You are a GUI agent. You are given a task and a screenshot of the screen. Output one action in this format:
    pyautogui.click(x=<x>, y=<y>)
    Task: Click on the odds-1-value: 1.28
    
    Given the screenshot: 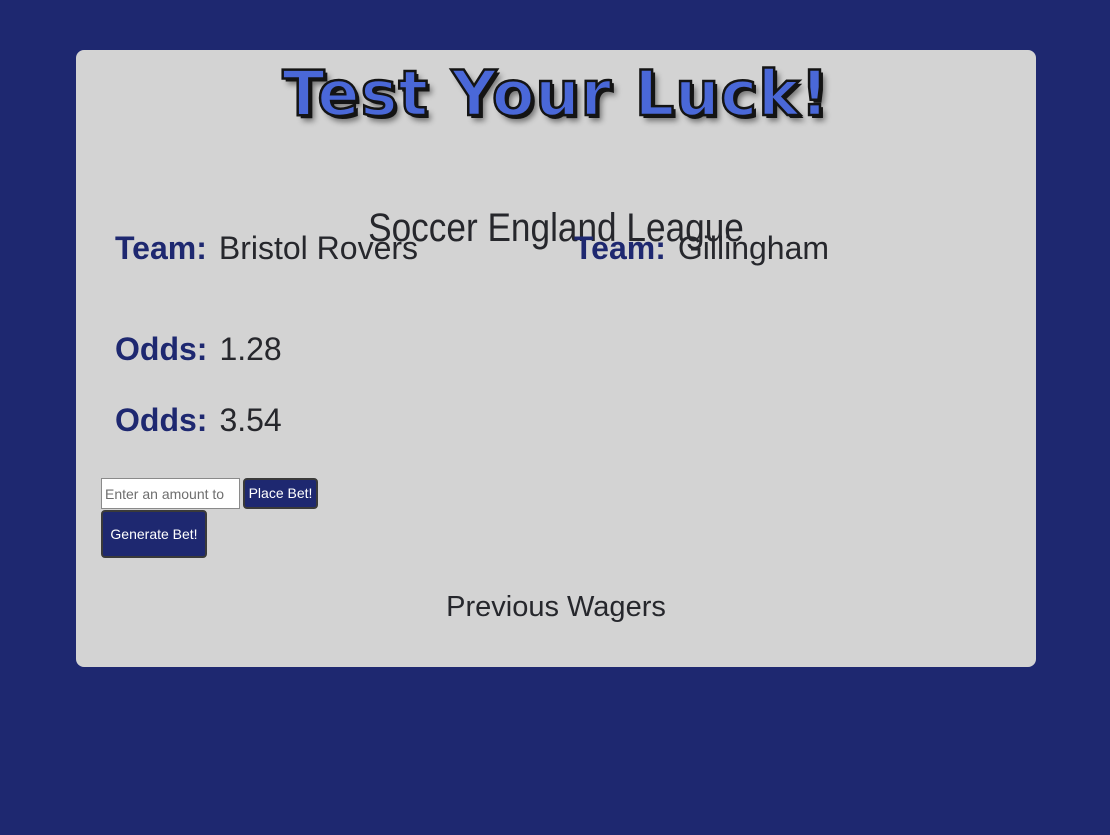 What is the action you would take?
    pyautogui.click(x=250, y=349)
    